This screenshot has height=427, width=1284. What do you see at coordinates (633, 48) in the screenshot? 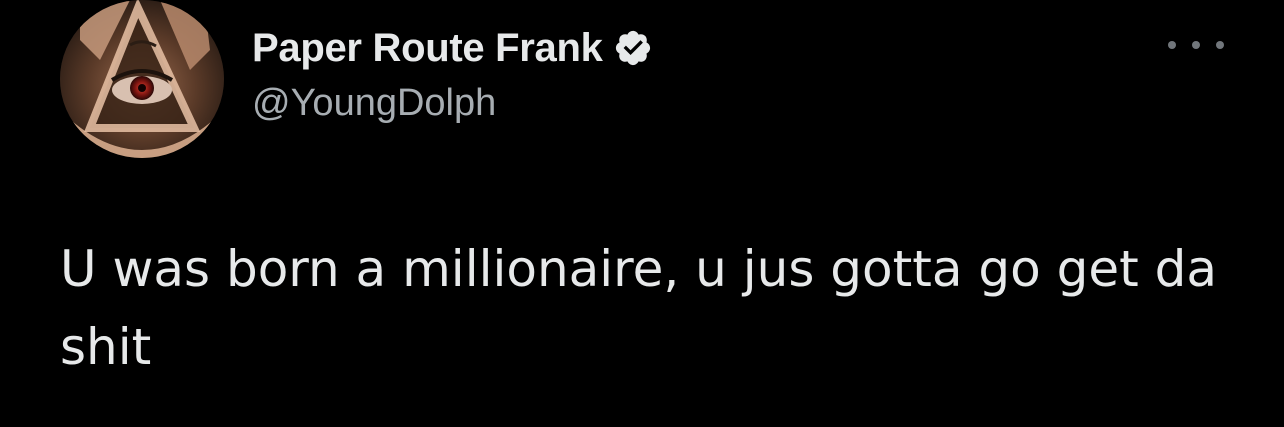
I see `verified-badge-icon` at bounding box center [633, 48].